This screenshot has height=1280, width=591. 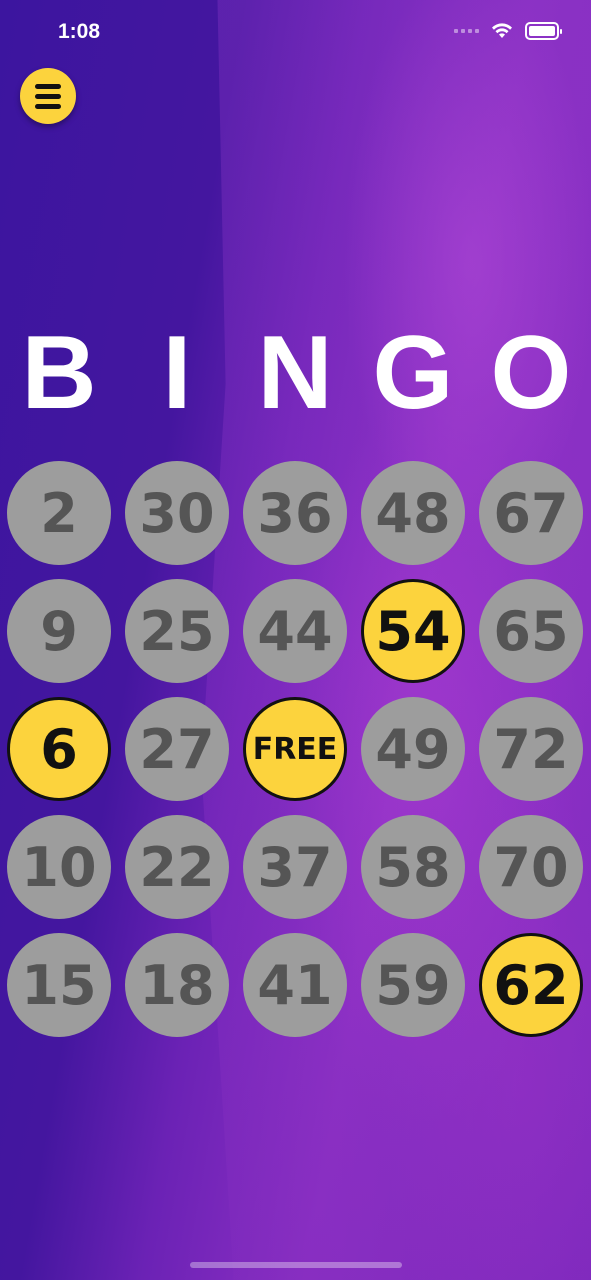 What do you see at coordinates (177, 513) in the screenshot?
I see `bingo-number-cell: 30` at bounding box center [177, 513].